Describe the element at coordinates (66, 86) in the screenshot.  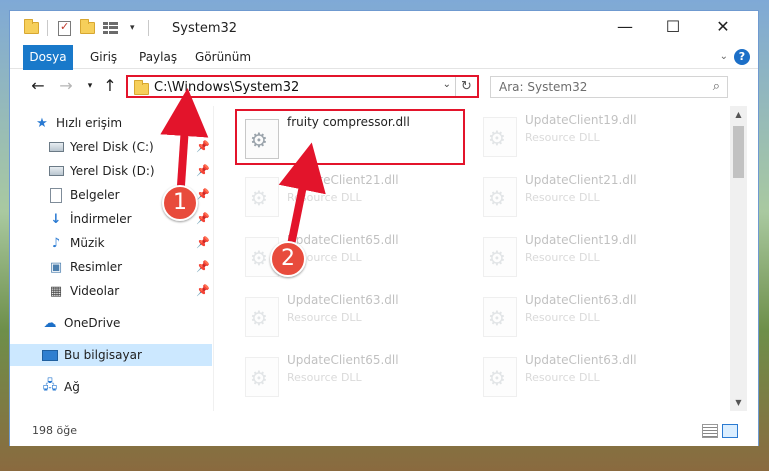
I see `forward-arrow-icon: →` at that location.